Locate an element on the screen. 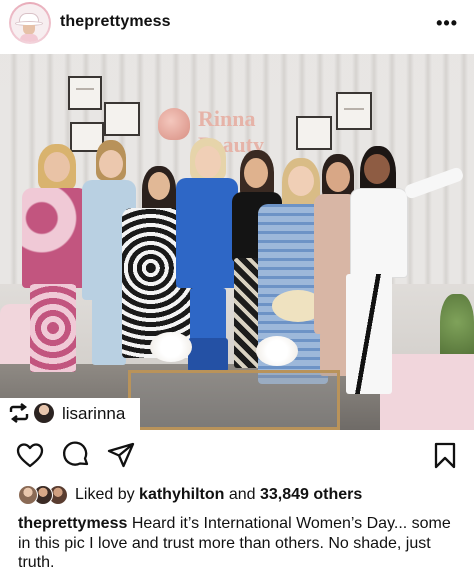 Image resolution: width=474 pixels, height=574 pixels. repost-avatar is located at coordinates (44, 413).